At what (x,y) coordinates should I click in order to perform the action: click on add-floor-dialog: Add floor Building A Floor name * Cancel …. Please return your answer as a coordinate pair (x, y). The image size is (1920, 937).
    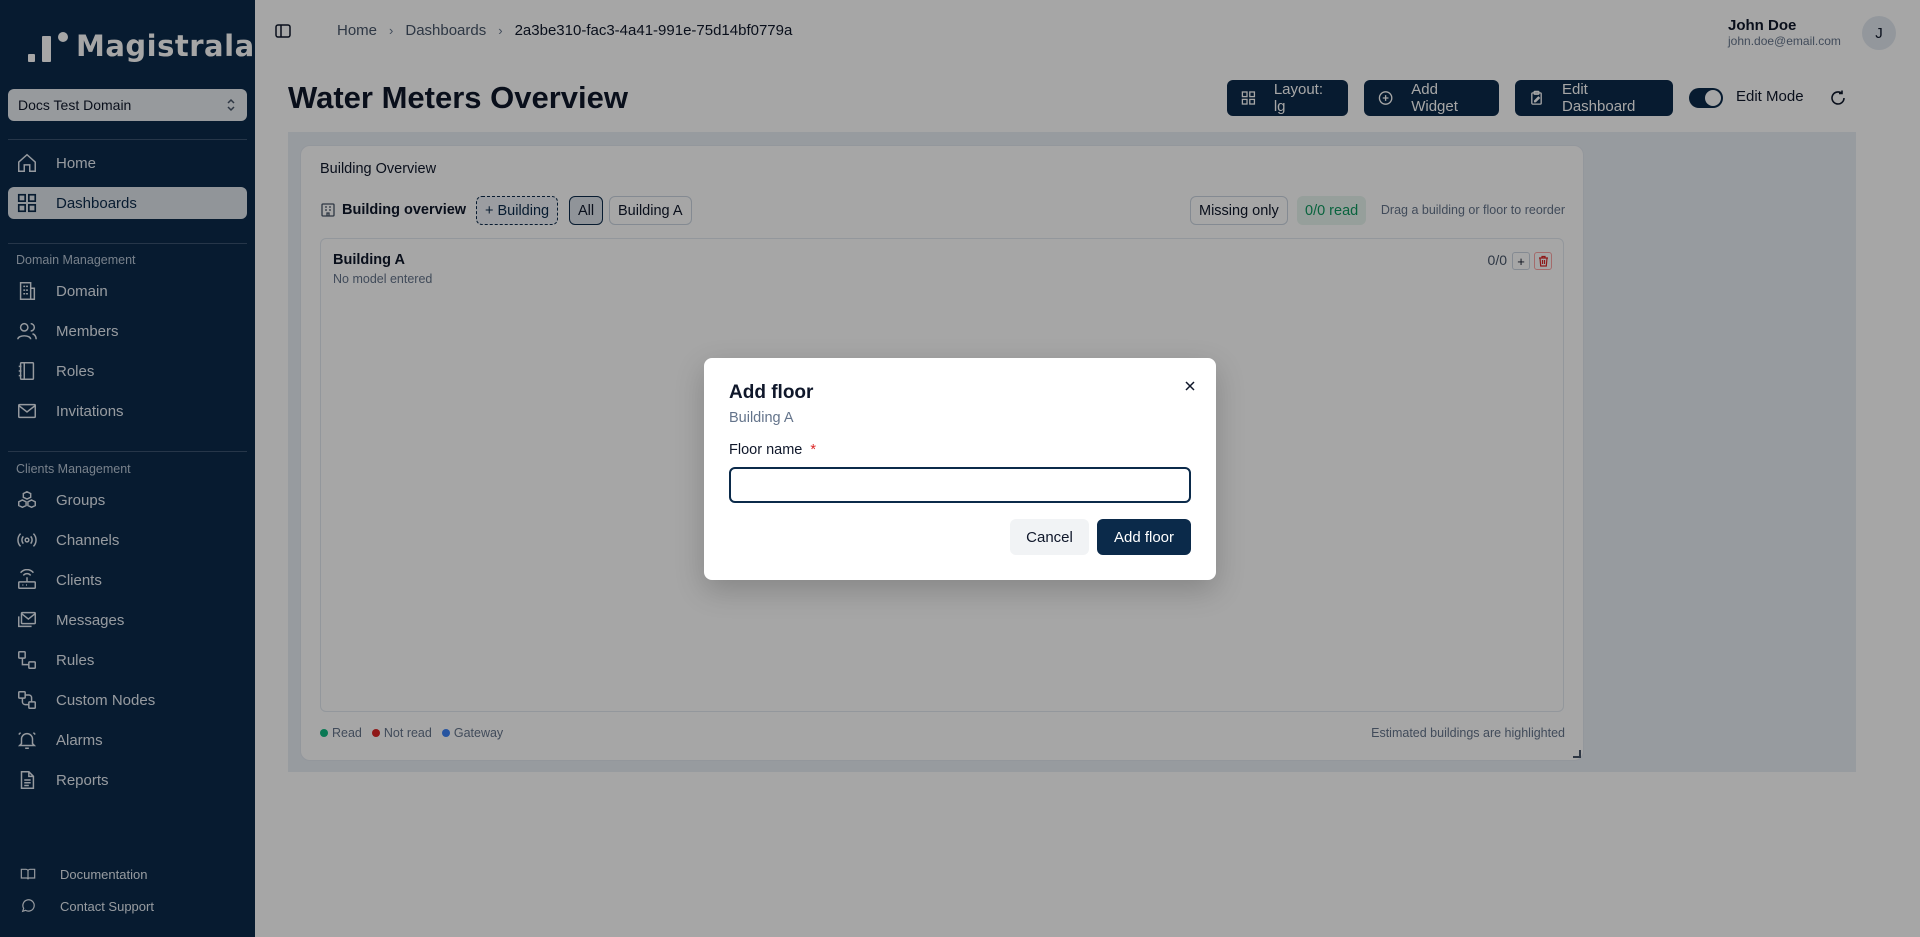
    Looking at the image, I should click on (960, 469).